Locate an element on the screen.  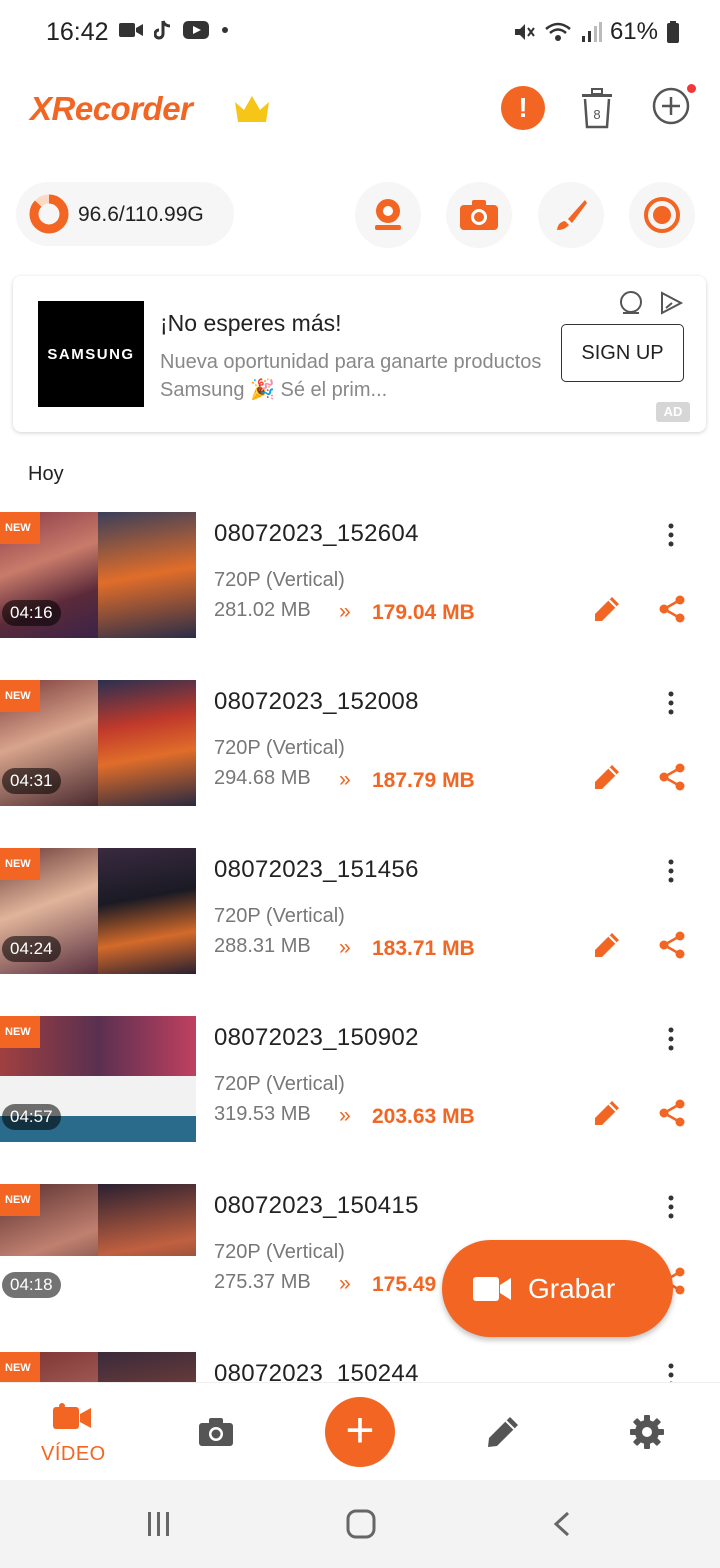
ad-signup-button: SIGN UP is located at coordinates (622, 353).